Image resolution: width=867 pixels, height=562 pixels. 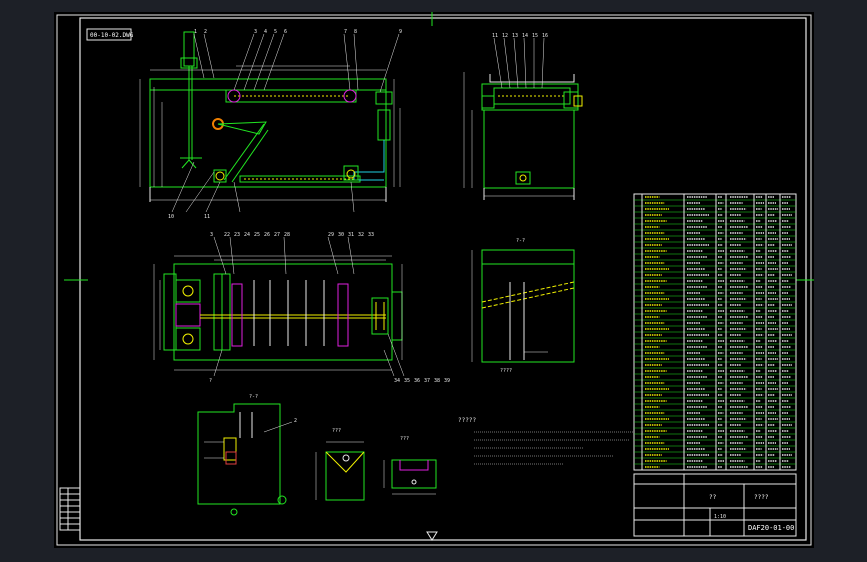 What do you see at coordinates (407, 381) in the screenshot?
I see `part-label: 35` at bounding box center [407, 381].